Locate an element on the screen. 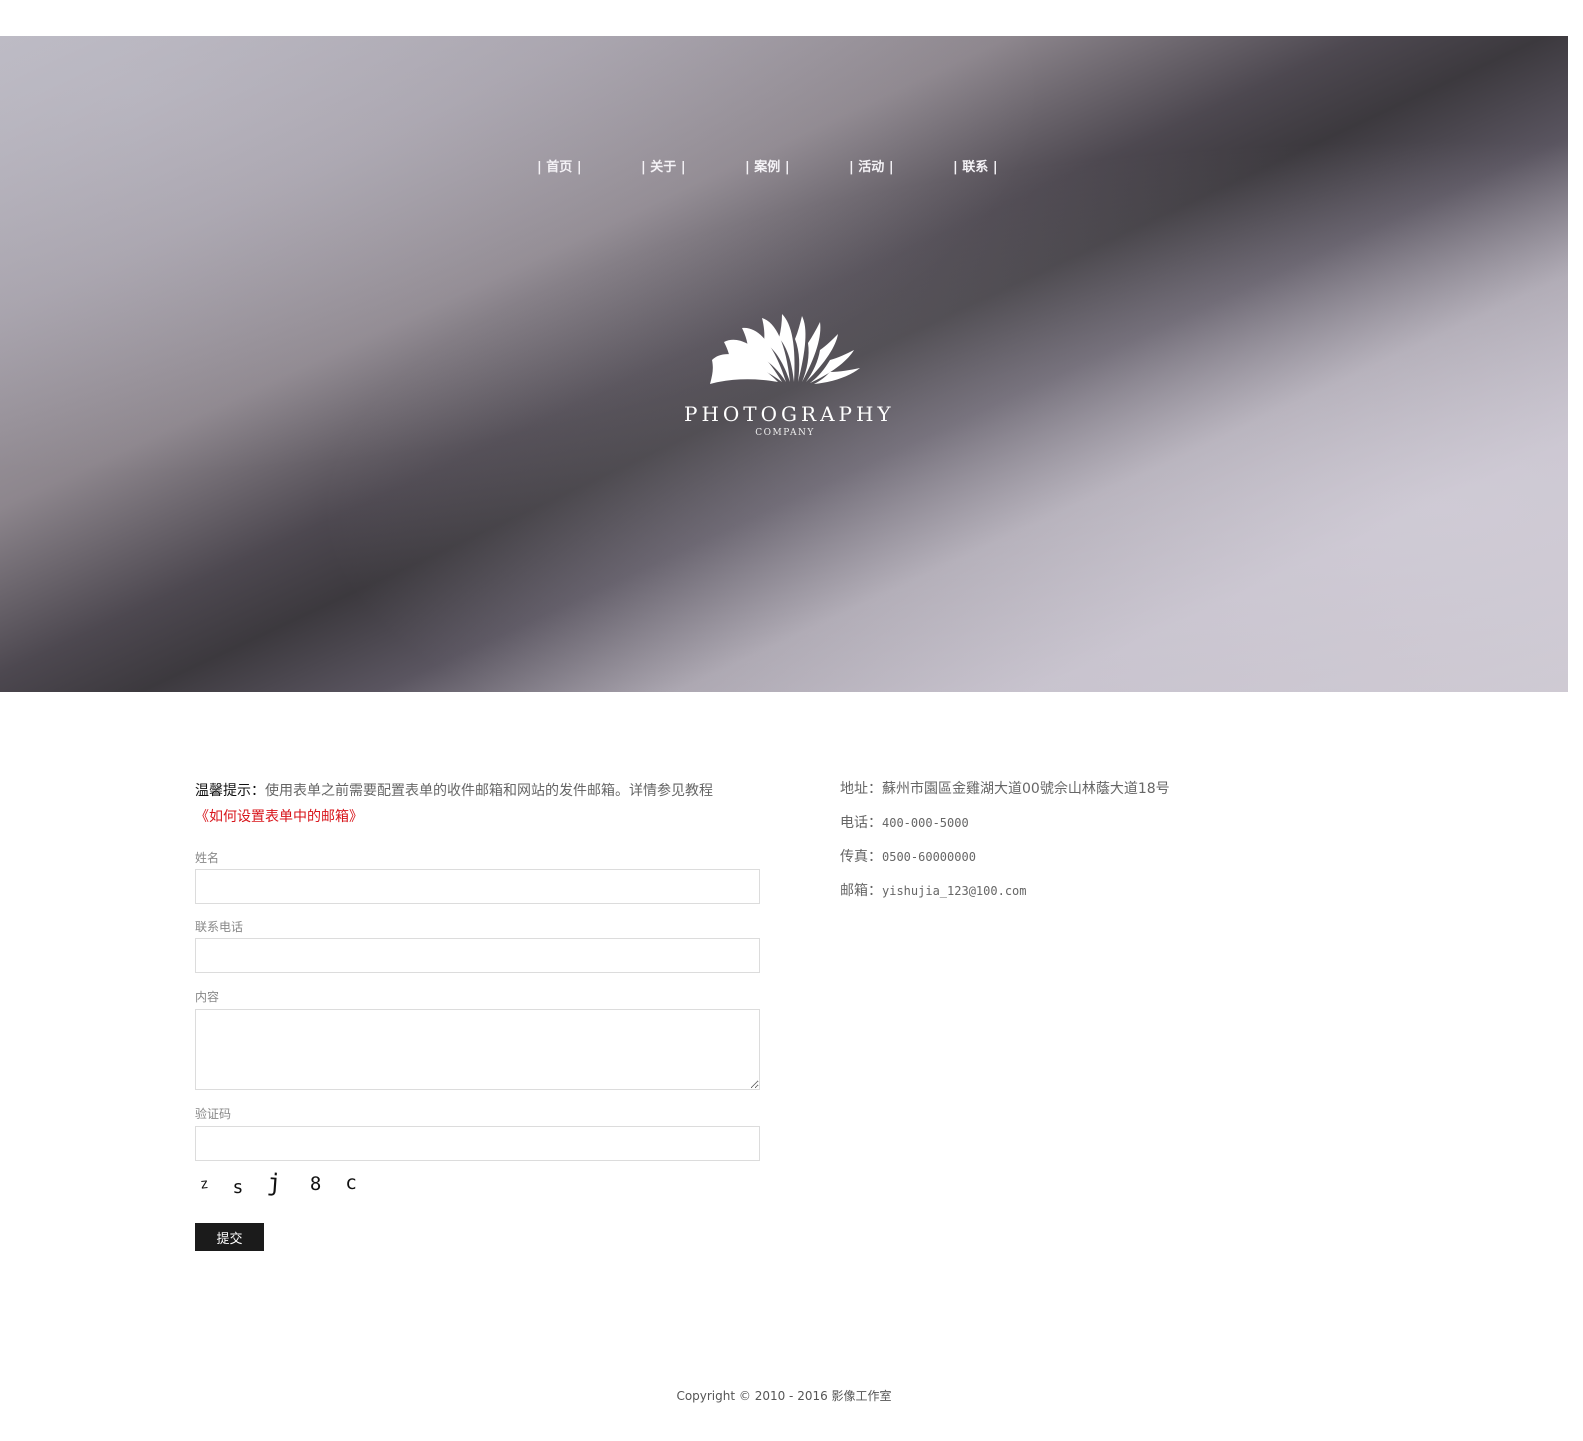  contact-address: 地址：蘇州市園區金雞湖大道00號佘山林蔭大道18号 is located at coordinates (1005, 795).